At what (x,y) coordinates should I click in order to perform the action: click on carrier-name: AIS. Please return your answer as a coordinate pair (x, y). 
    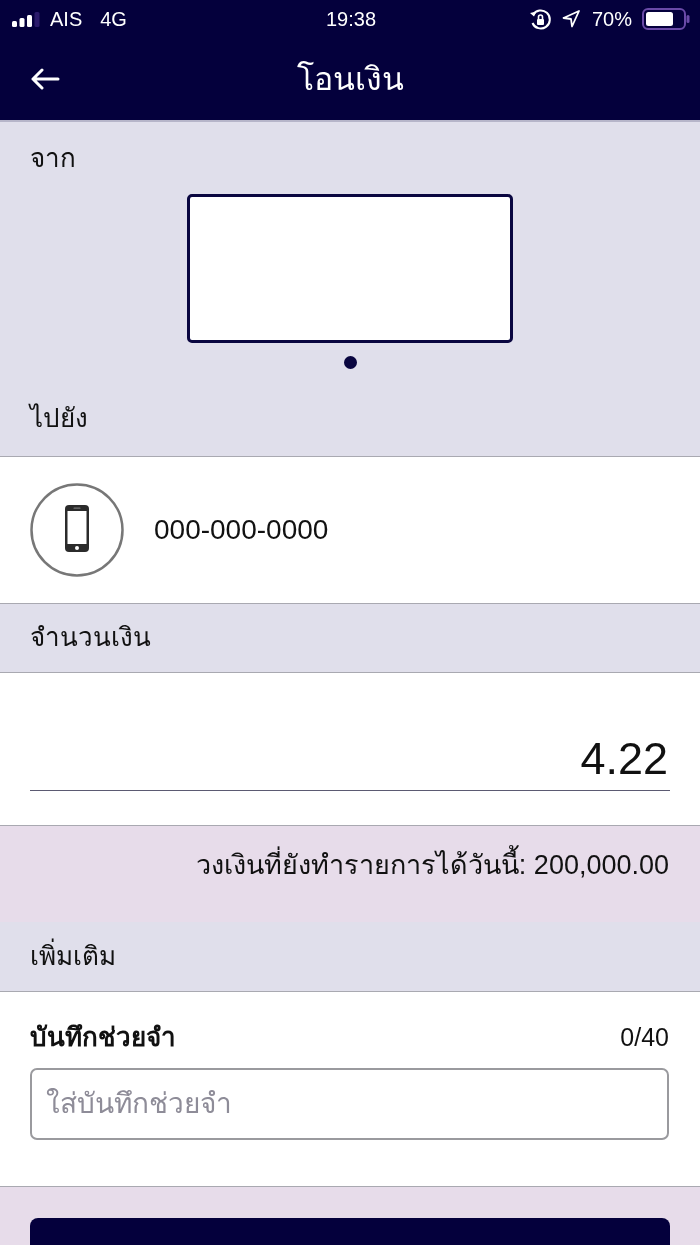
    Looking at the image, I should click on (66, 19).